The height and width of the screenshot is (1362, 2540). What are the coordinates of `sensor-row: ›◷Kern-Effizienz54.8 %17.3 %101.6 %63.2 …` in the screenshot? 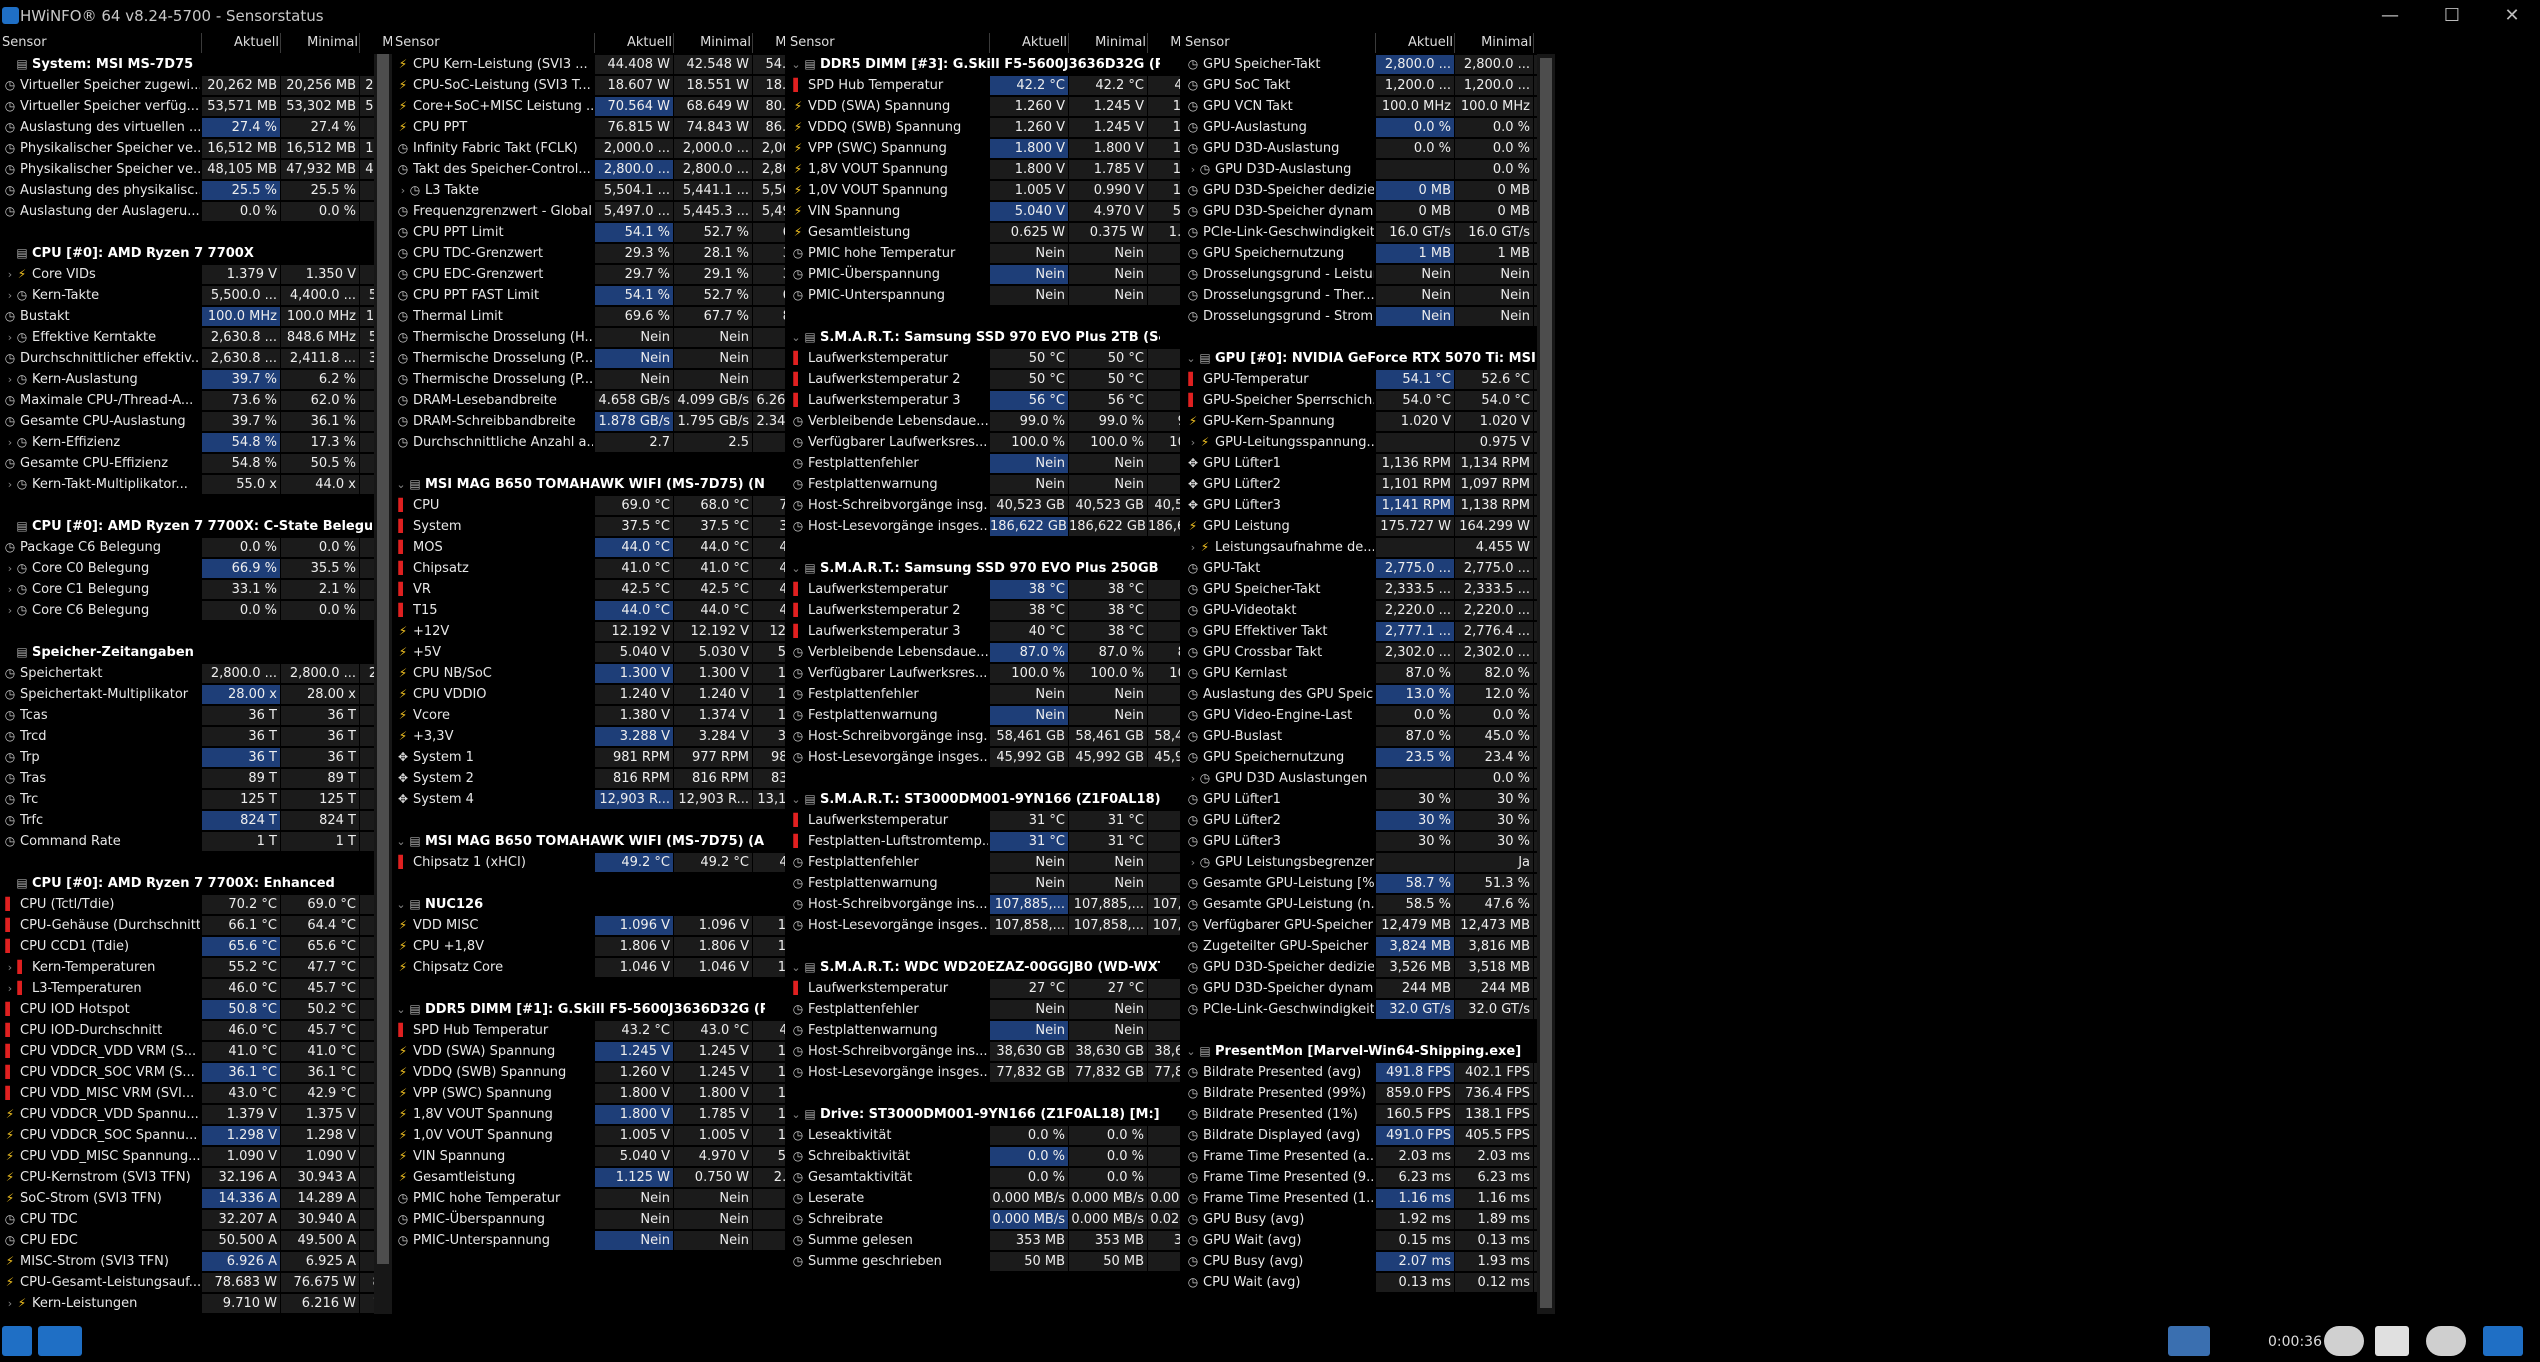 It's located at (196, 442).